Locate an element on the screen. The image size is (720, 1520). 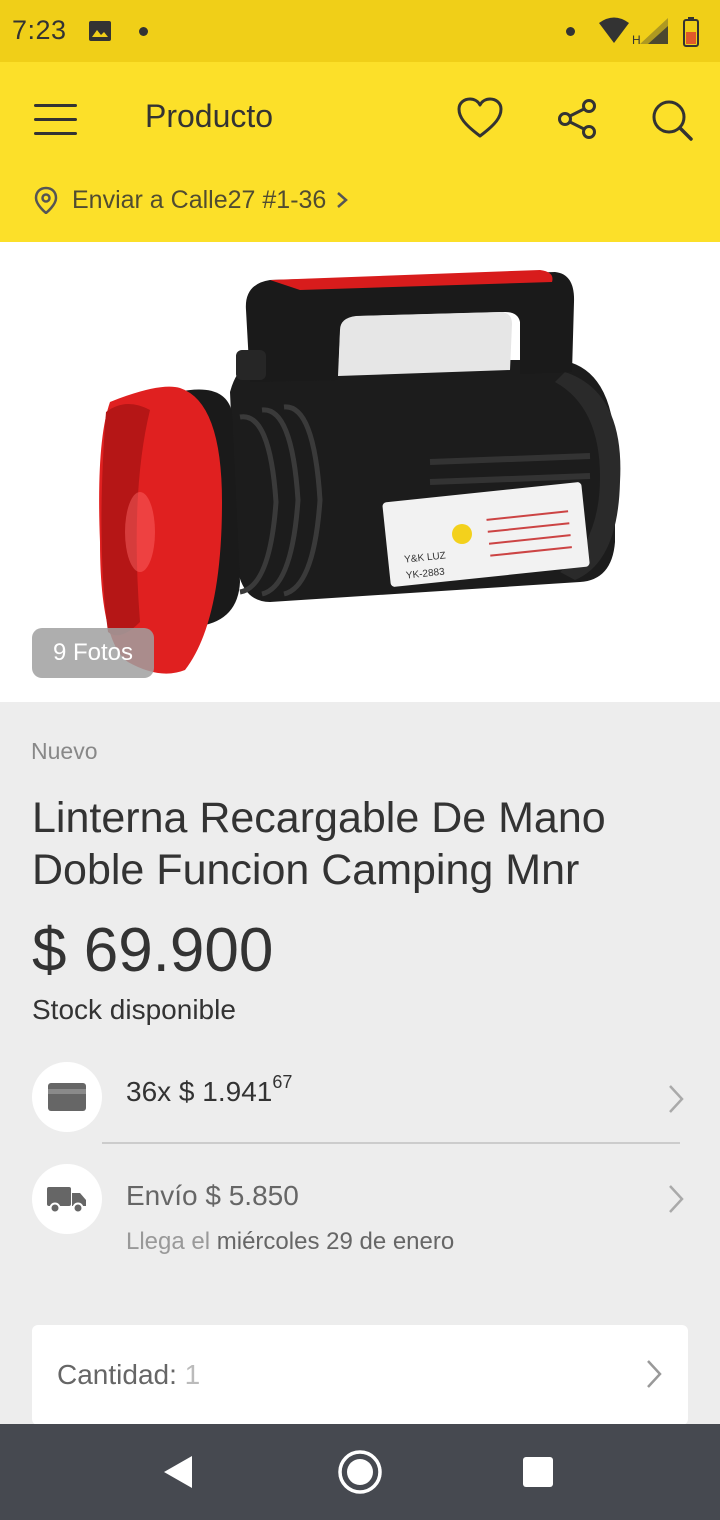
shipping-address: Enviar a Calle27 #1-36 is located at coordinates (191, 200).